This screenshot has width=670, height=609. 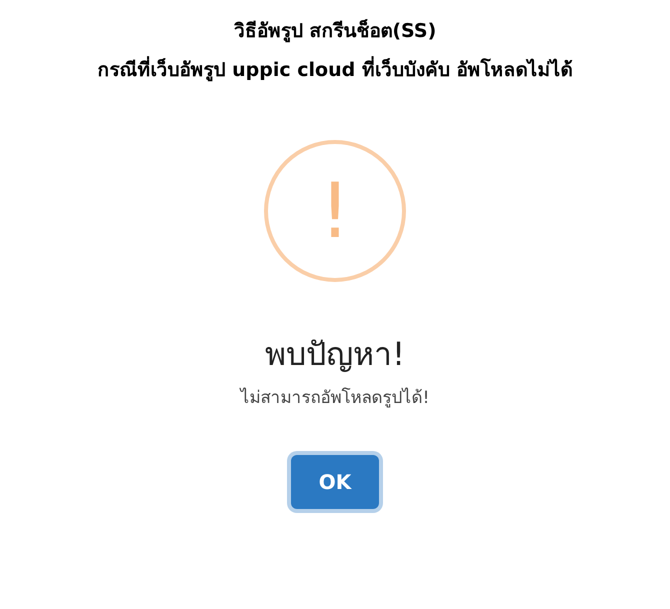 I want to click on alert-title: พบปัญหา!, so click(x=335, y=354).